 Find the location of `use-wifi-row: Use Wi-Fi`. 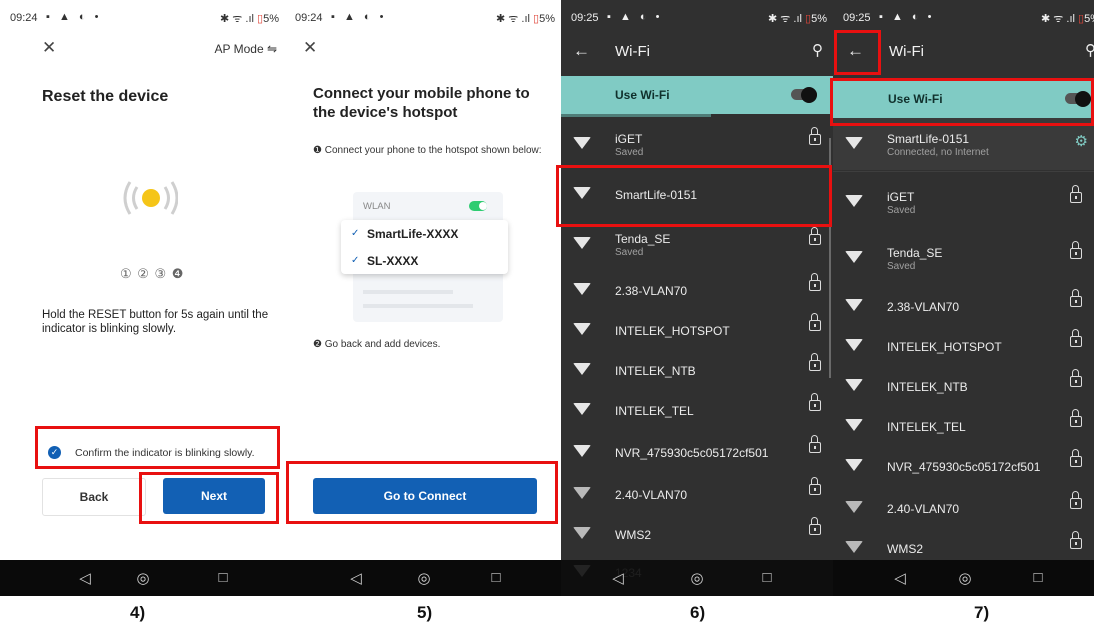

use-wifi-row: Use Wi-Fi is located at coordinates (697, 95).